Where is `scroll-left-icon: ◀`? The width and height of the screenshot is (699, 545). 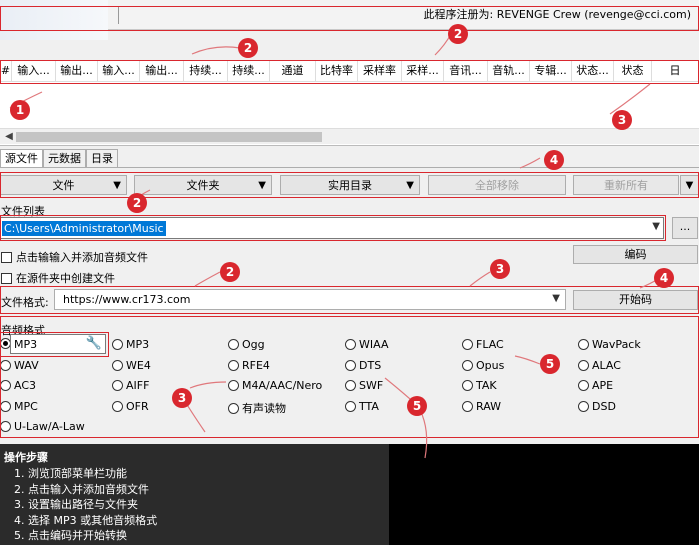 scroll-left-icon: ◀ is located at coordinates (9, 137).